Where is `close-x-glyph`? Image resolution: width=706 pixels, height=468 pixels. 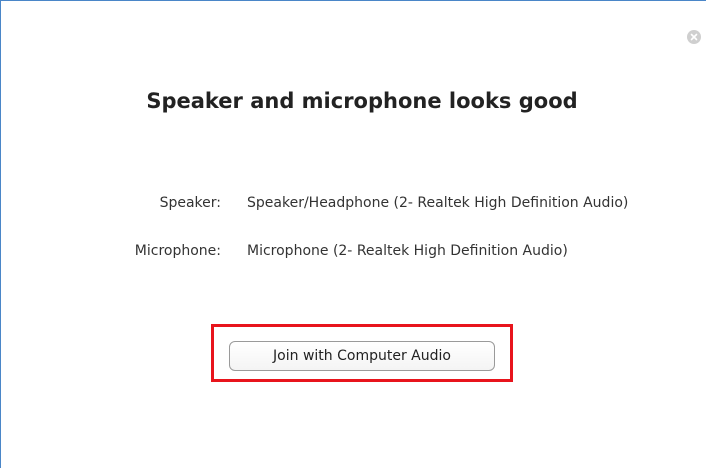
close-x-glyph is located at coordinates (694, 37).